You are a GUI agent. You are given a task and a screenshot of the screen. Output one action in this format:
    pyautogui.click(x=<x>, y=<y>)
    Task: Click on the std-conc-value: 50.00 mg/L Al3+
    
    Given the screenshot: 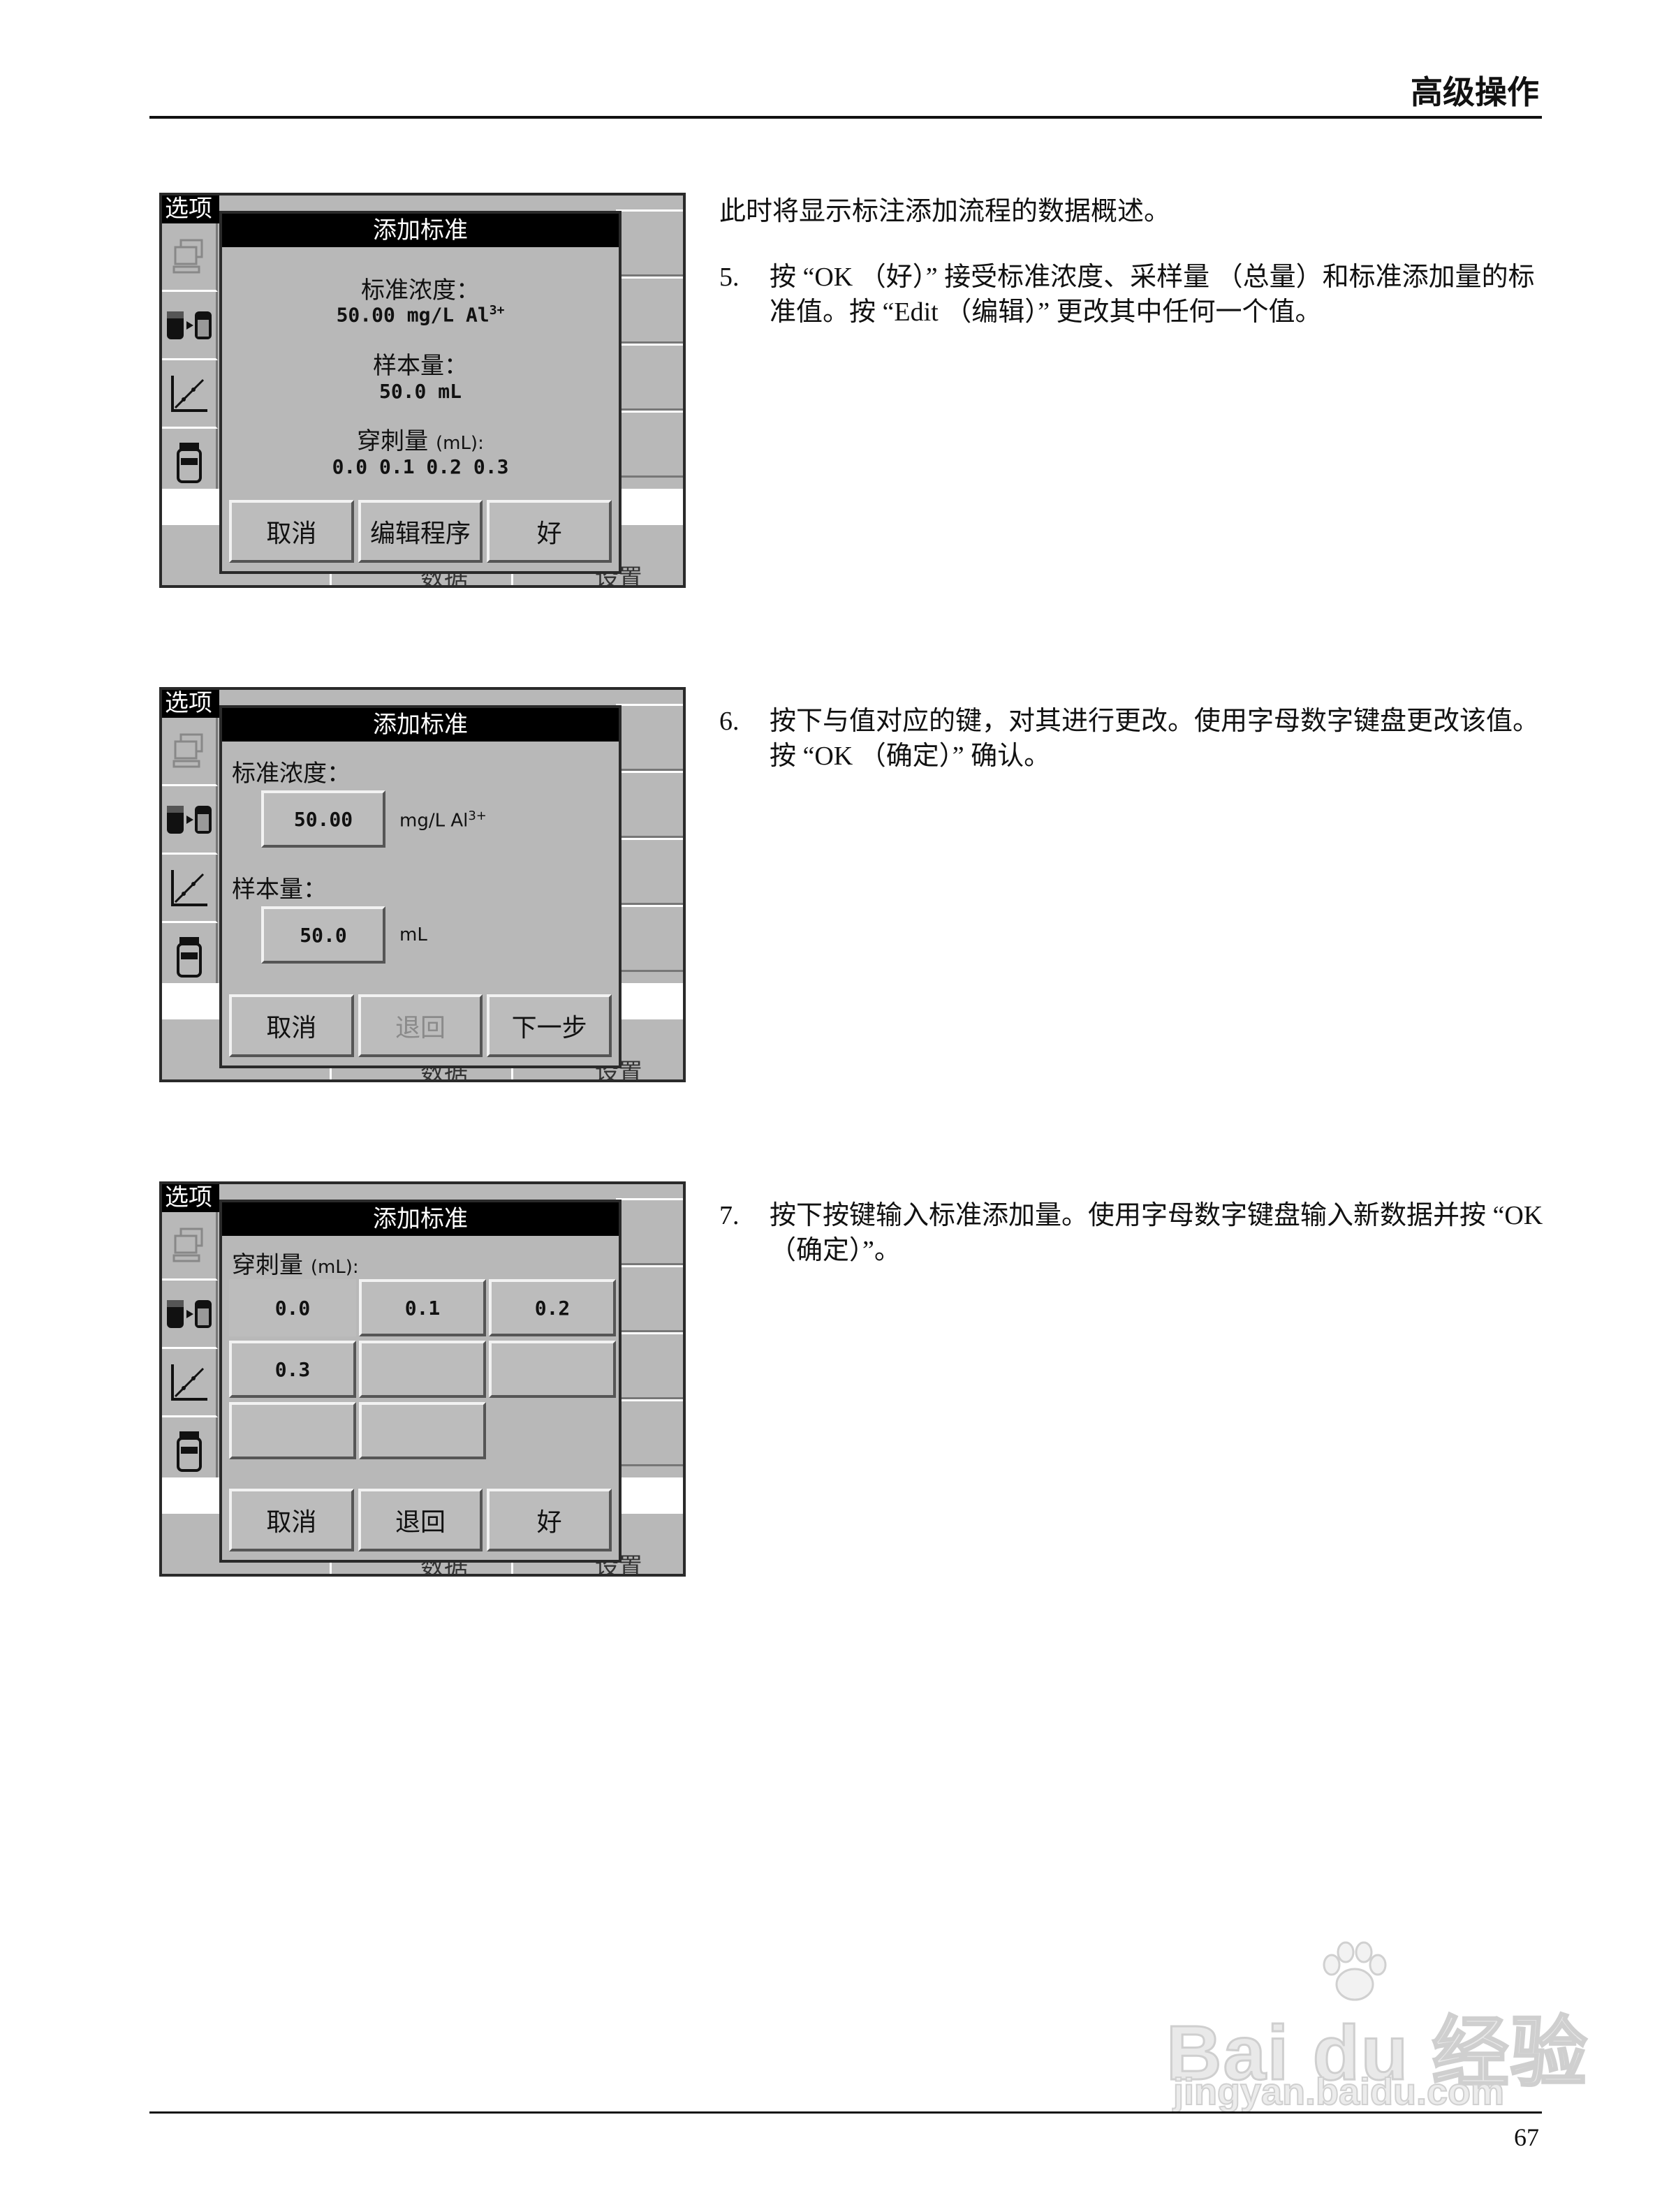 What is the action you would take?
    pyautogui.click(x=420, y=315)
    